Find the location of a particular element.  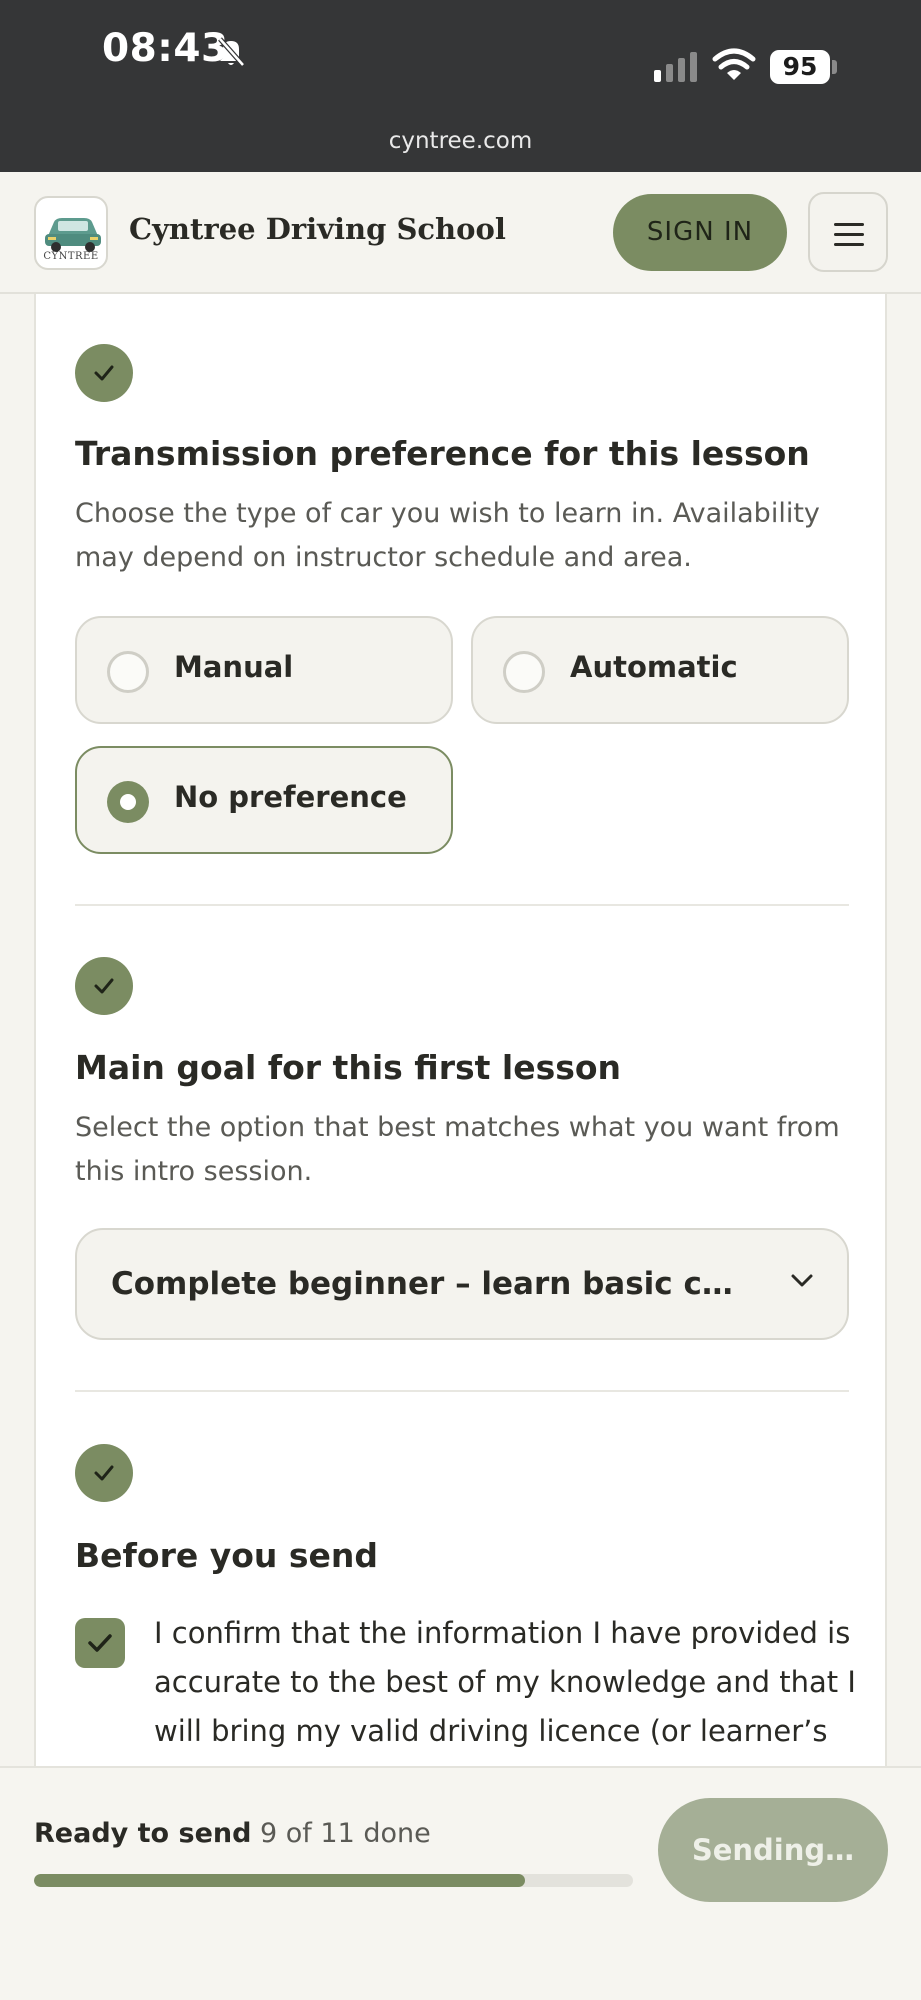

logo-text: CYNTREE is located at coordinates (71, 256).